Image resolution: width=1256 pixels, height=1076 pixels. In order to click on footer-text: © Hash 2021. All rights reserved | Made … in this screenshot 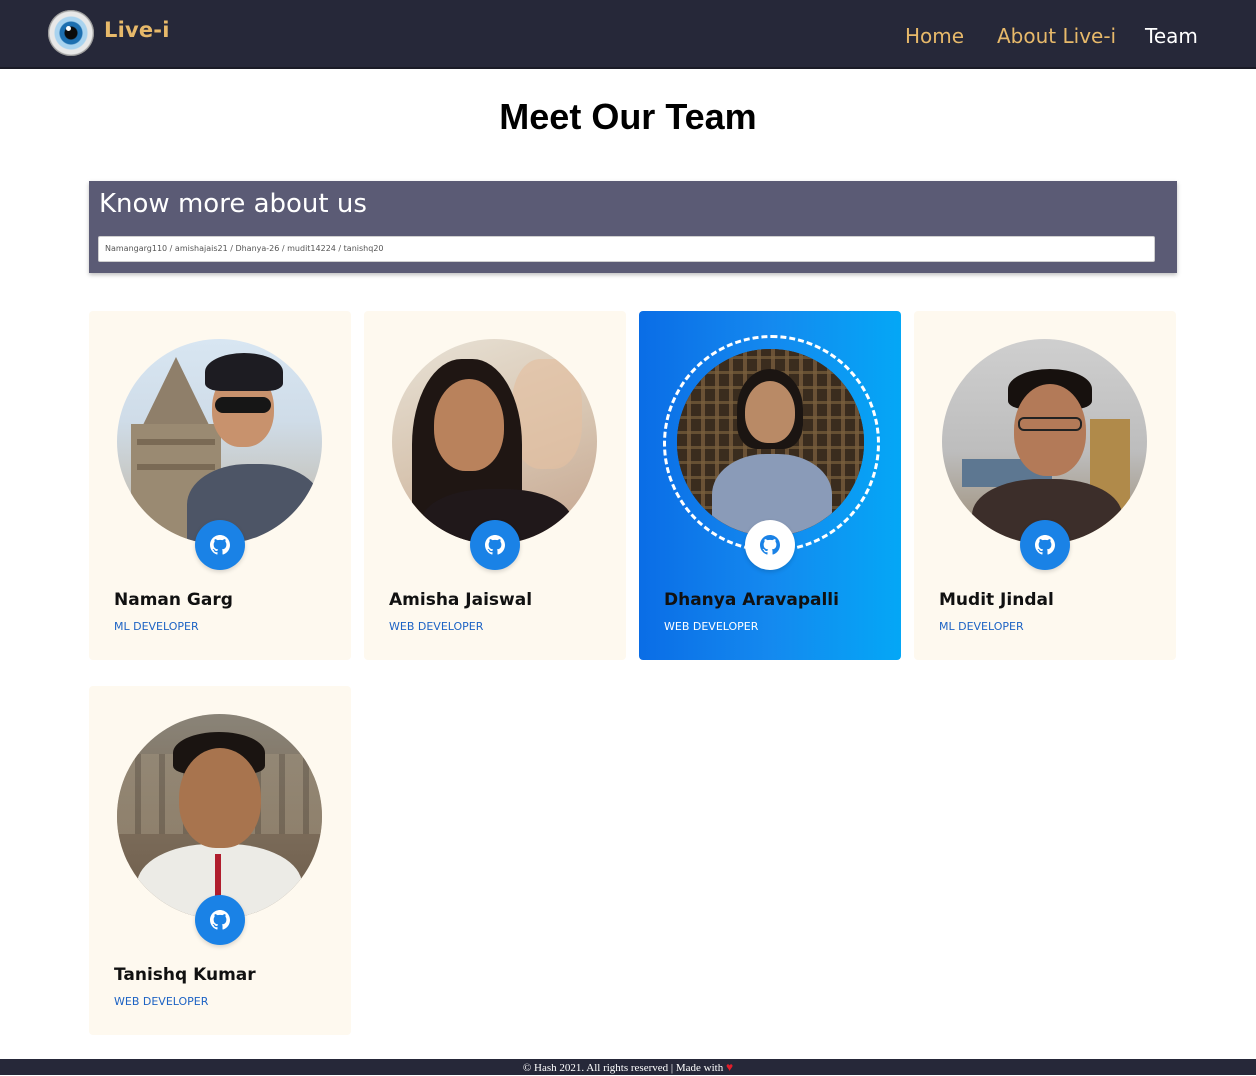, I will do `click(623, 1068)`.